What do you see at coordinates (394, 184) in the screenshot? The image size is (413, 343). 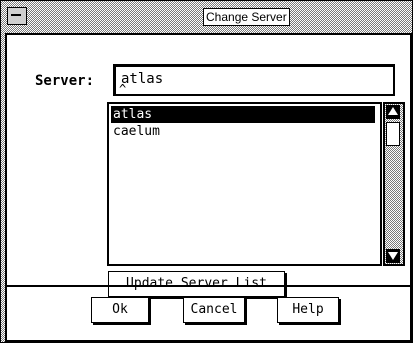 I see `list-scrollbar` at bounding box center [394, 184].